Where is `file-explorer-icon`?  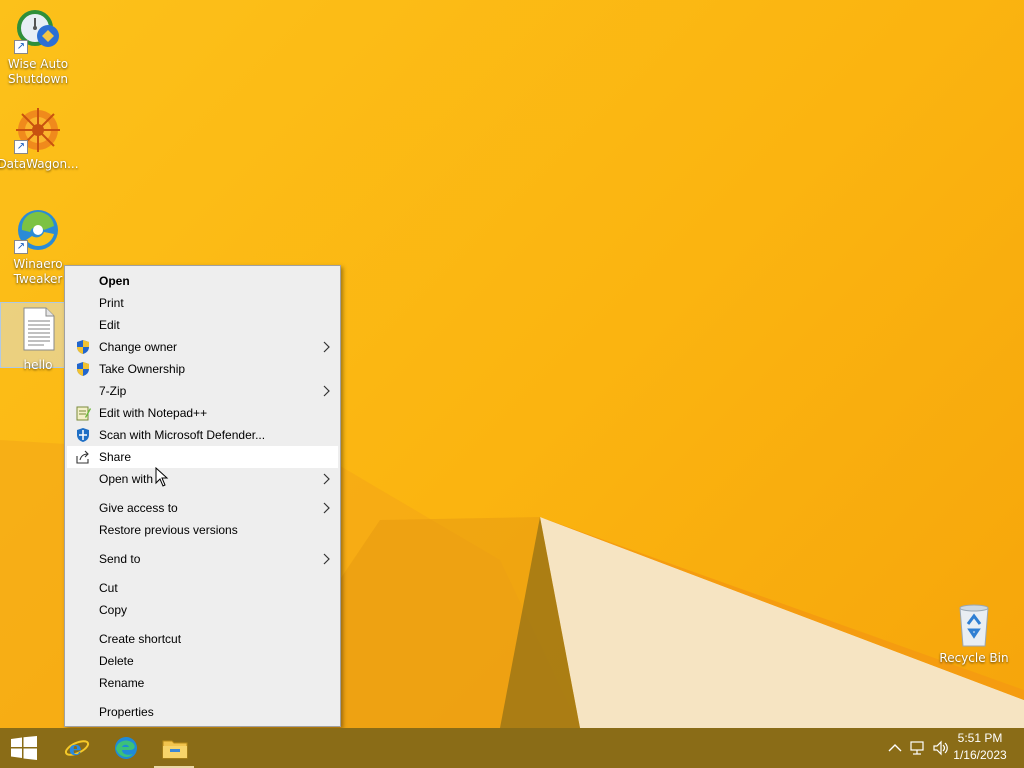 file-explorer-icon is located at coordinates (175, 749).